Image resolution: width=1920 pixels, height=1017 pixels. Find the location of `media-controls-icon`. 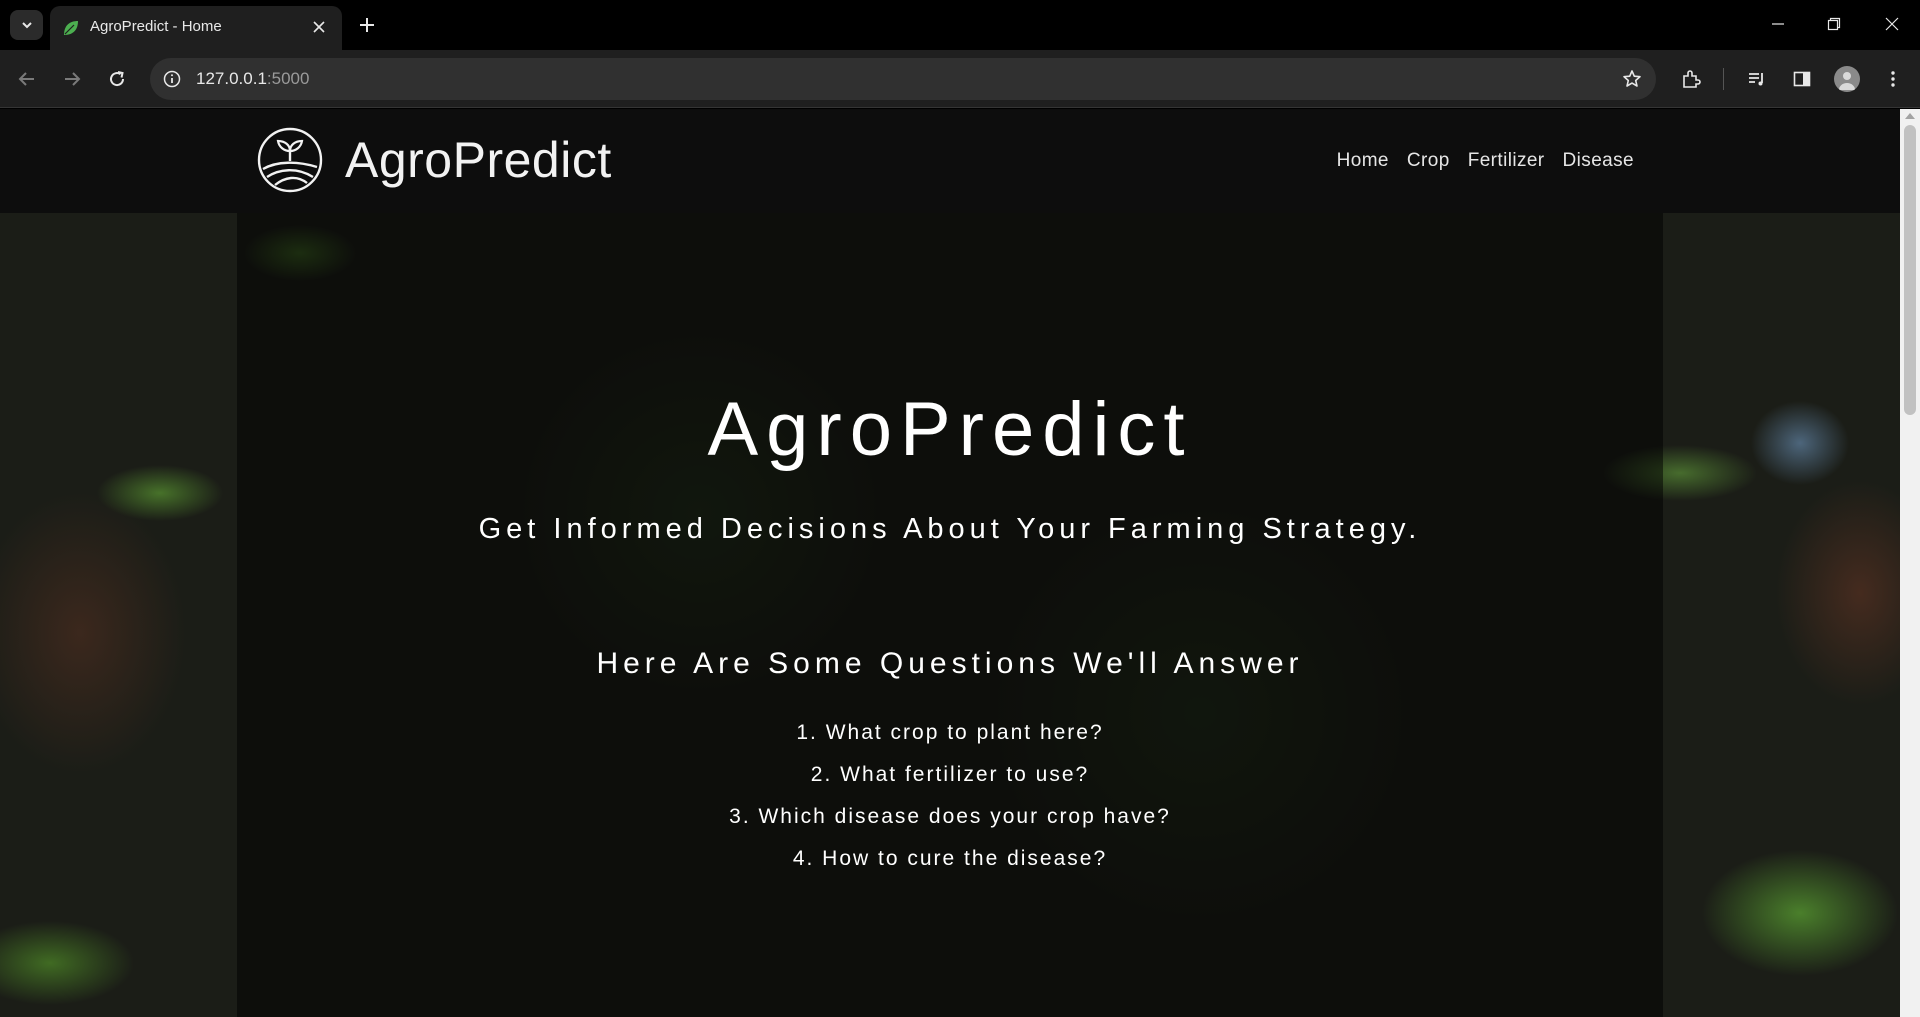

media-controls-icon is located at coordinates (1757, 79).